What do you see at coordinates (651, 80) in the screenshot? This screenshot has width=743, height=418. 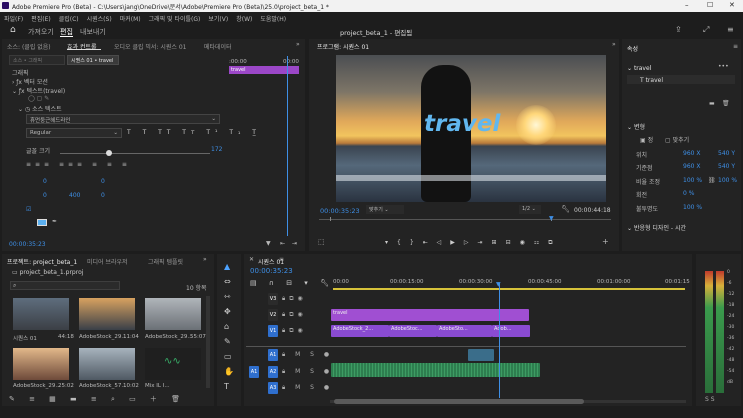 I see `properties-sub-item: T travel` at bounding box center [651, 80].